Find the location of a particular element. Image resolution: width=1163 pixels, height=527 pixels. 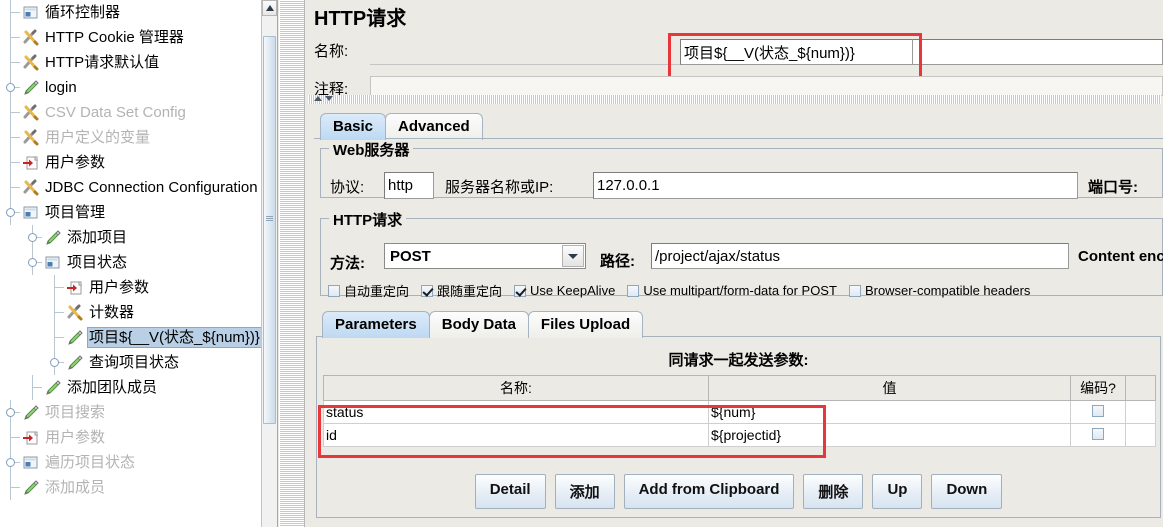

tree-item-label: 查询项目状态 is located at coordinates (134, 362).